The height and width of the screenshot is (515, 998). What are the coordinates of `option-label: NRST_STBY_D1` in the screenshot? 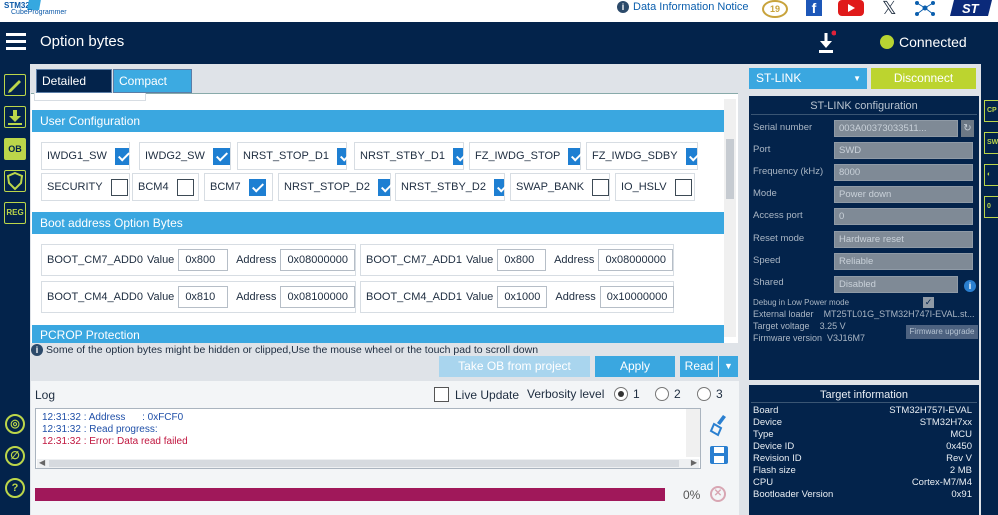 It's located at (402, 156).